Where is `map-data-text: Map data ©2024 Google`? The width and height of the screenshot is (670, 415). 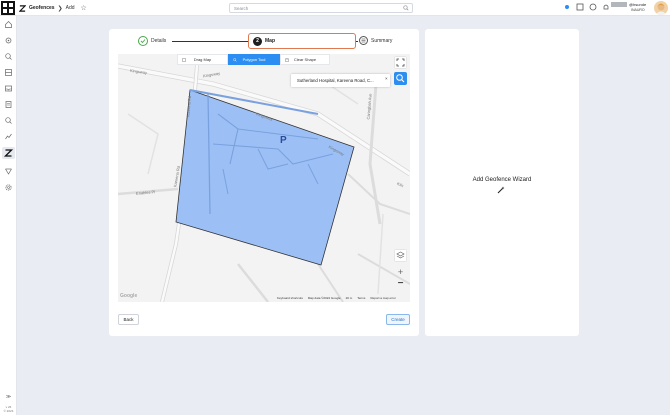
map-data-text: Map data ©2024 Google is located at coordinates (324, 298).